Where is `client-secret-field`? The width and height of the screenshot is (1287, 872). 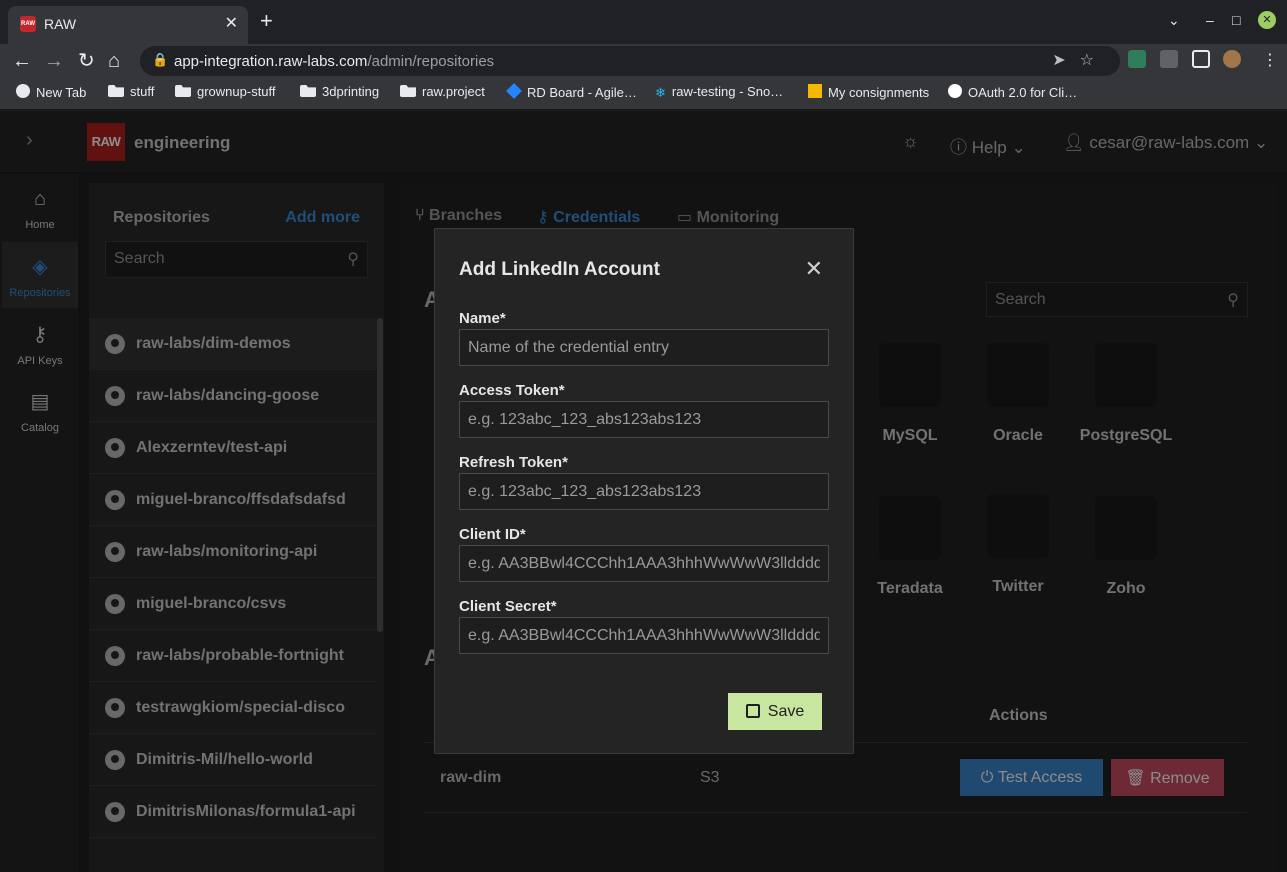 client-secret-field is located at coordinates (644, 635).